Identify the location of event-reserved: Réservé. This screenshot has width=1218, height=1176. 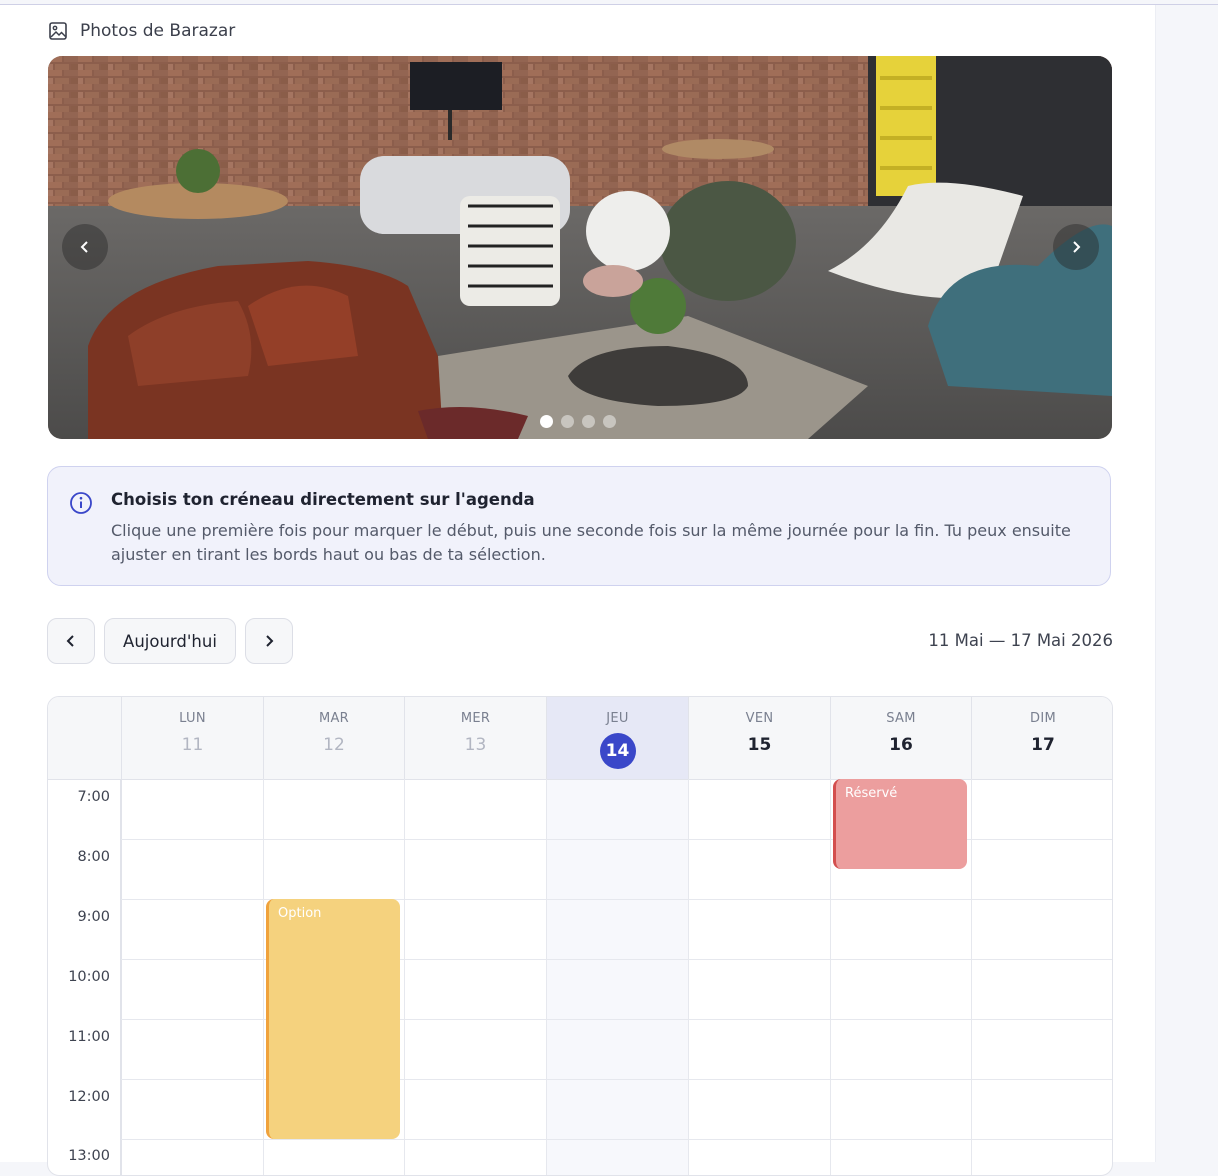
(900, 824).